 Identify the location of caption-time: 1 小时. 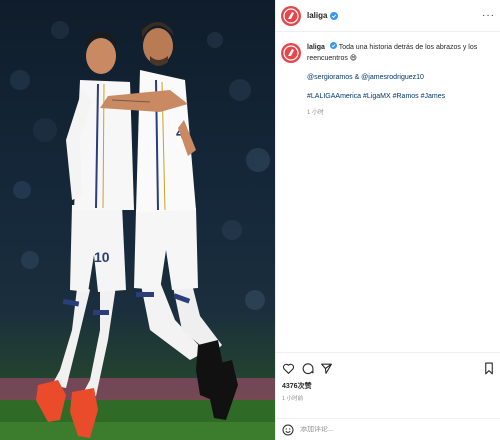
(316, 113).